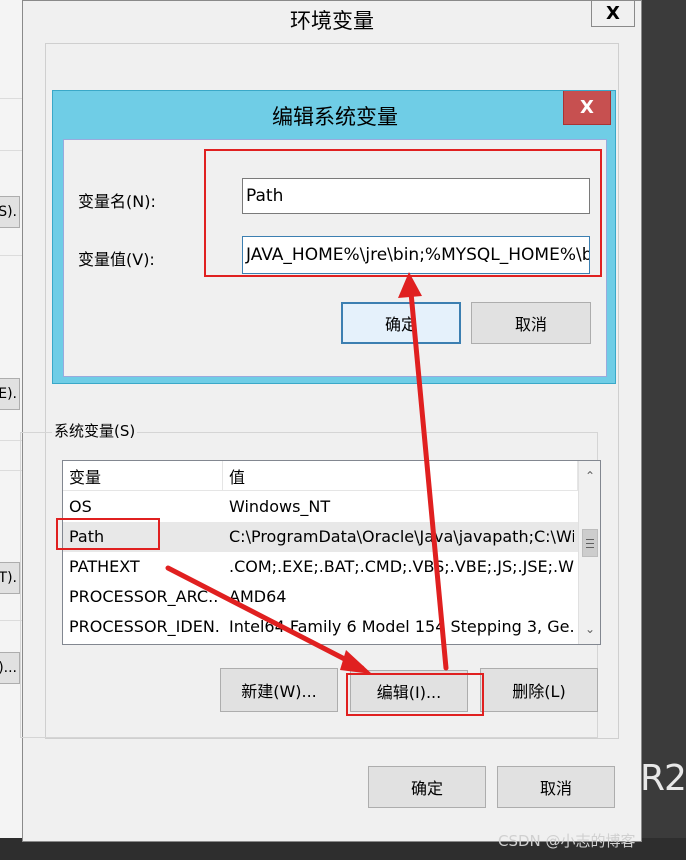 The width and height of the screenshot is (686, 860). I want to click on arrowhead-edit, so click(356, 662).